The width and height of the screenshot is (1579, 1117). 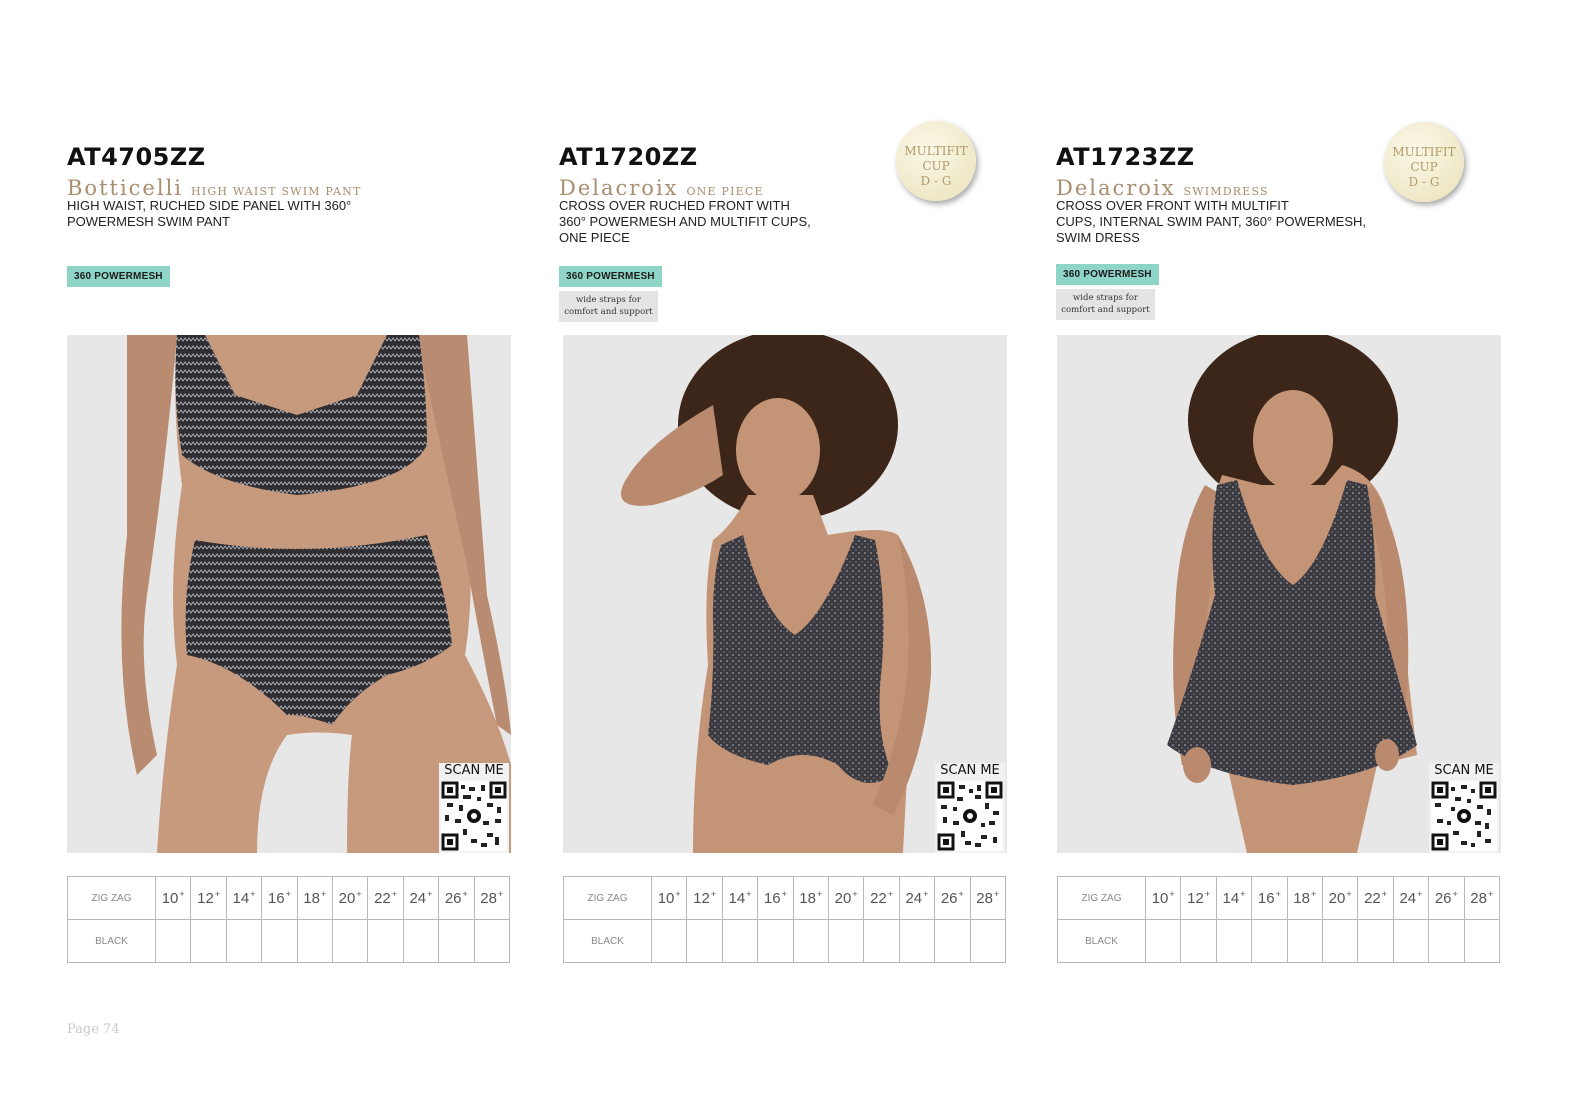 I want to click on product-code: AT1723ZZ, so click(x=1125, y=157).